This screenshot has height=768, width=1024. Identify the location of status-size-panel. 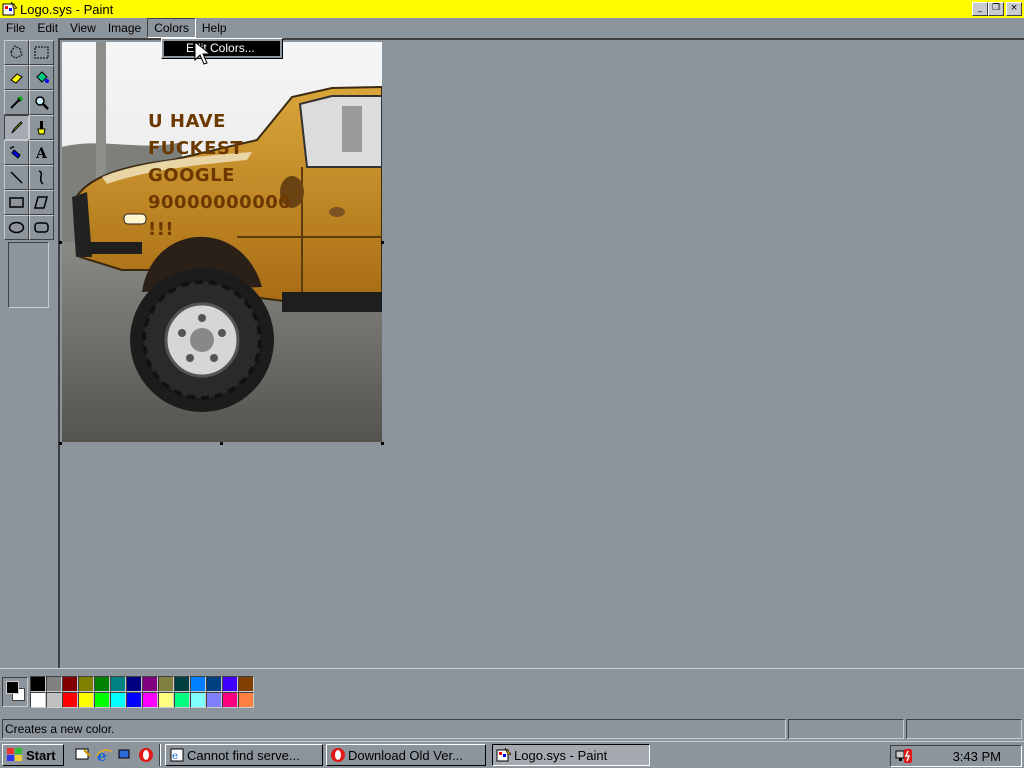
(964, 729).